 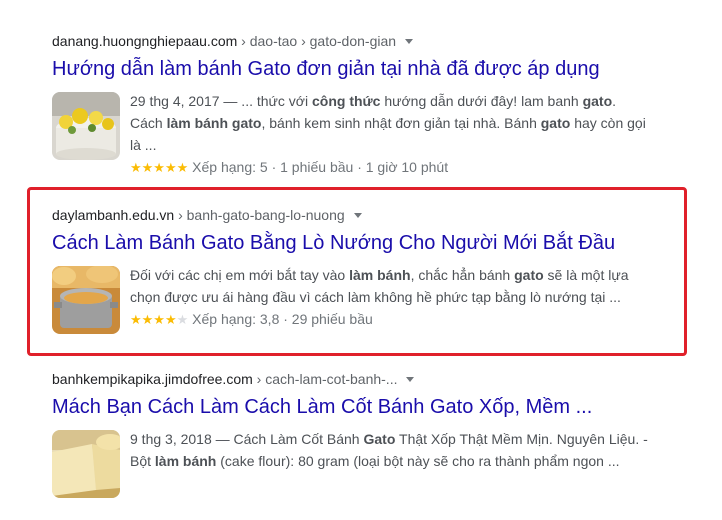 What do you see at coordinates (521, 439) in the screenshot?
I see `snippet-text: Thật Xốp Thật Mềm Mịn. Nguyên Liệu. -` at bounding box center [521, 439].